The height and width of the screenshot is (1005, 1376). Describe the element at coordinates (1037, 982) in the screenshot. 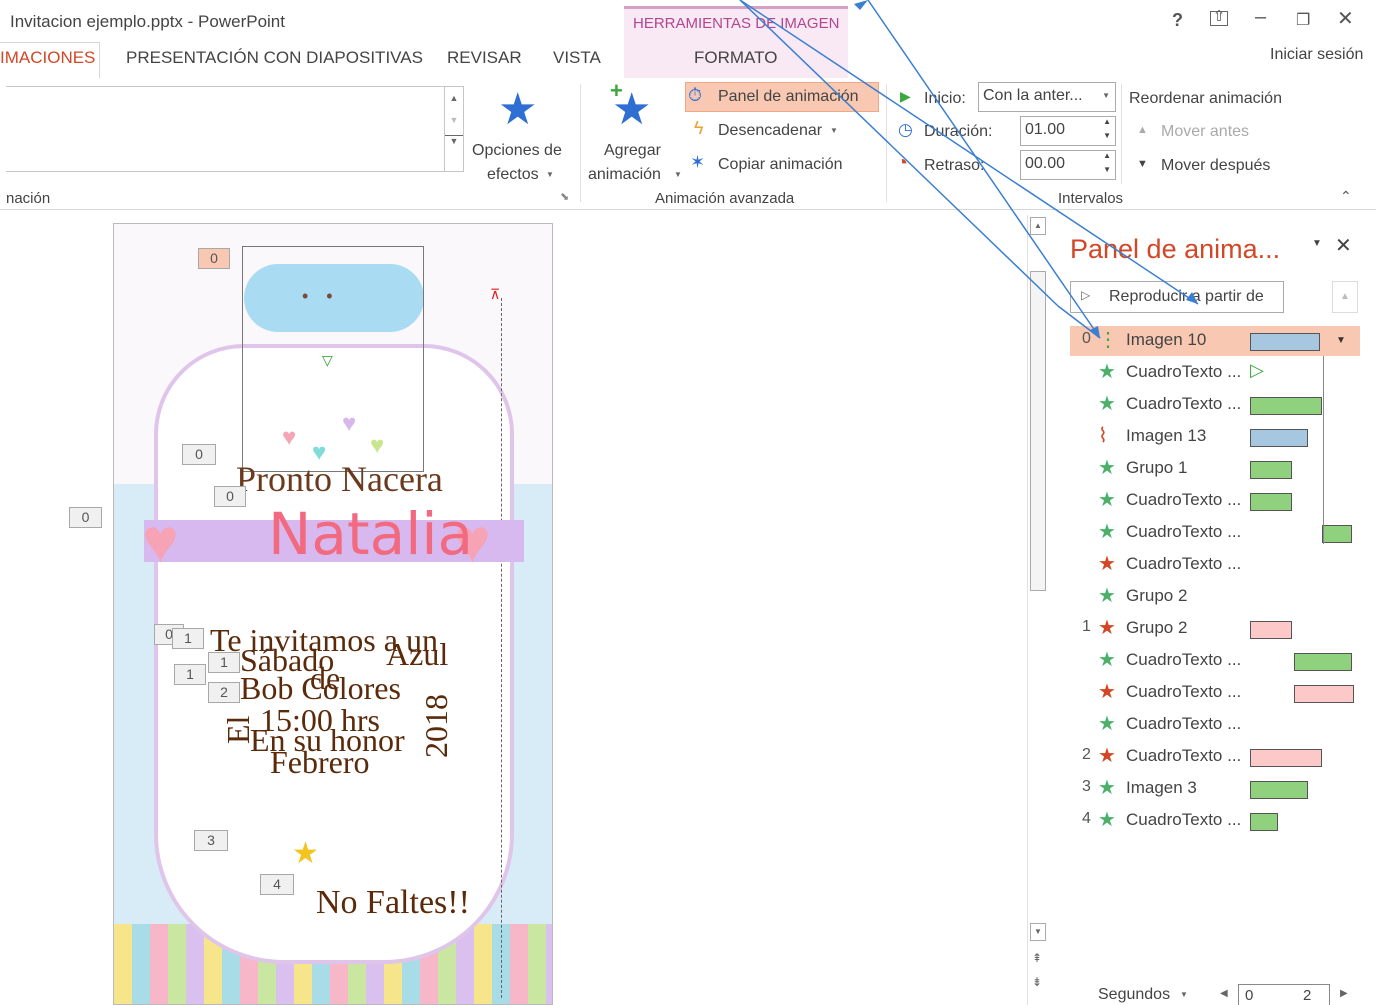

I see `next-slide-icon: ⇟` at that location.